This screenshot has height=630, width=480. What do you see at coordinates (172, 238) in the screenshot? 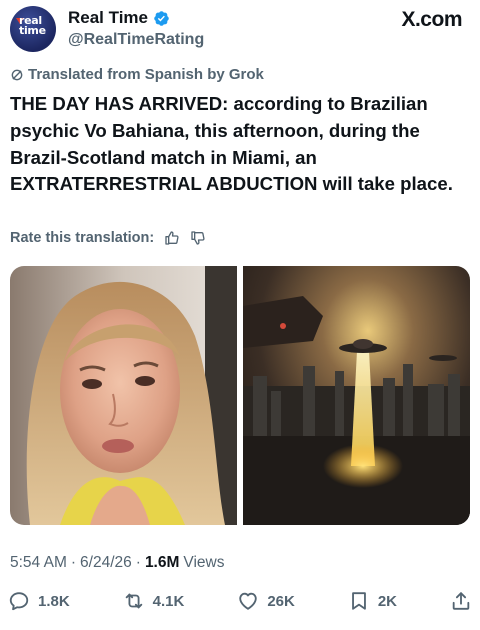
I see `thumbs-up-icon` at bounding box center [172, 238].